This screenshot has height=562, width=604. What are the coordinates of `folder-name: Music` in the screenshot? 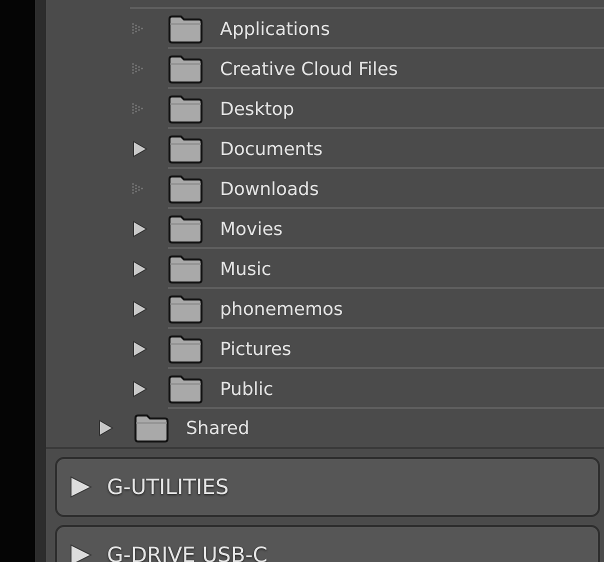 It's located at (246, 269).